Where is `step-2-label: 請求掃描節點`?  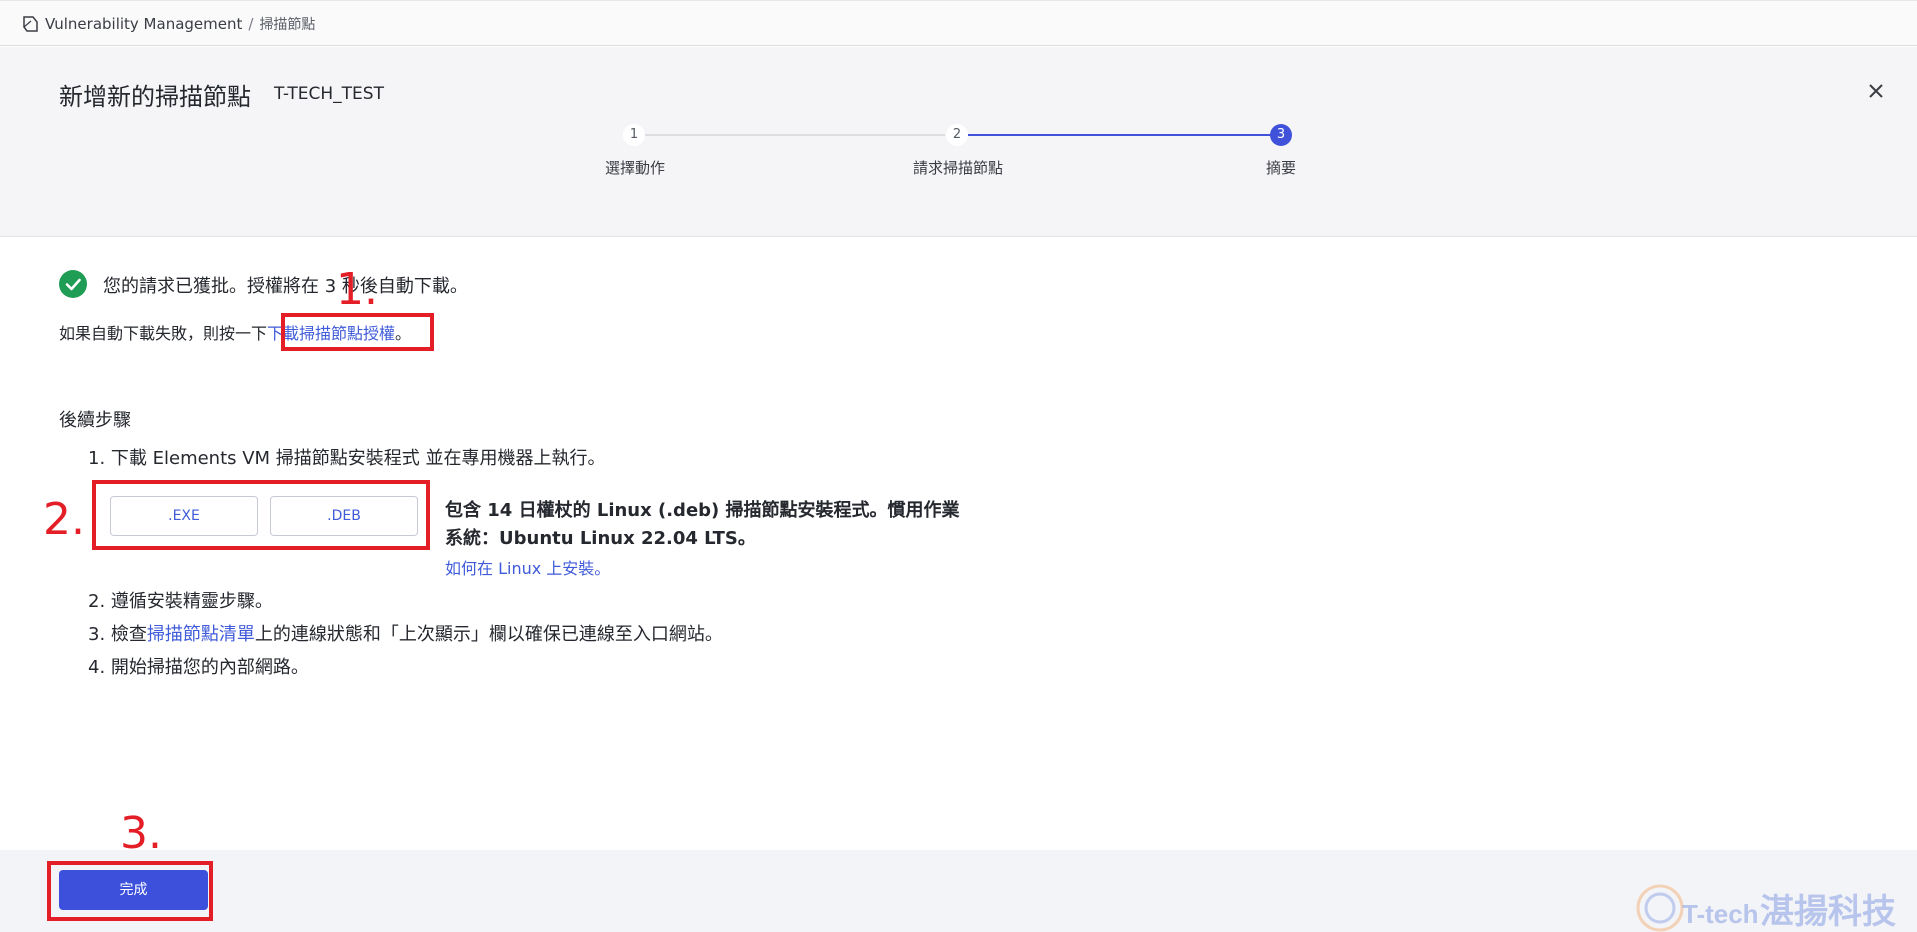
step-2-label: 請求掃描節點 is located at coordinates (958, 168).